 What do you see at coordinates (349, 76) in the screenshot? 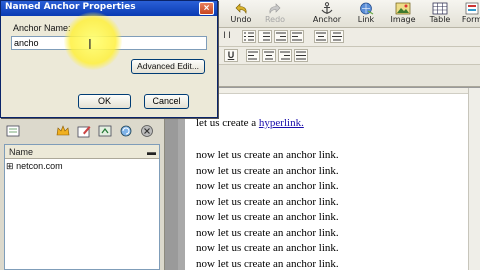
I see `editor-tab-strip` at bounding box center [349, 76].